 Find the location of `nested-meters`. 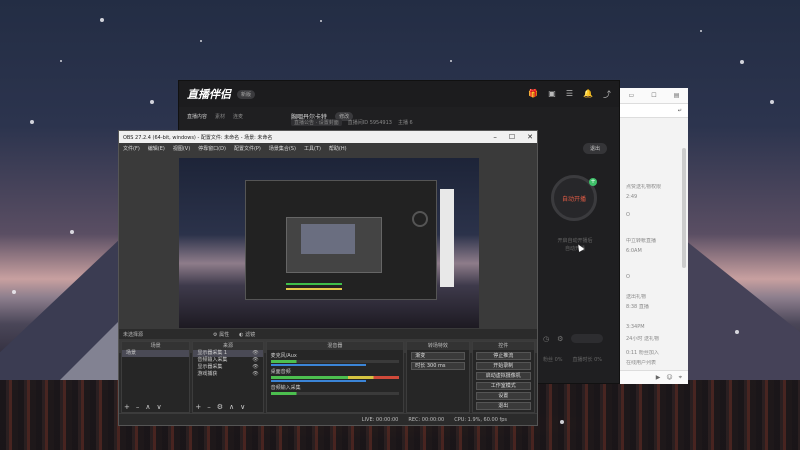

nested-meters is located at coordinates (314, 288).